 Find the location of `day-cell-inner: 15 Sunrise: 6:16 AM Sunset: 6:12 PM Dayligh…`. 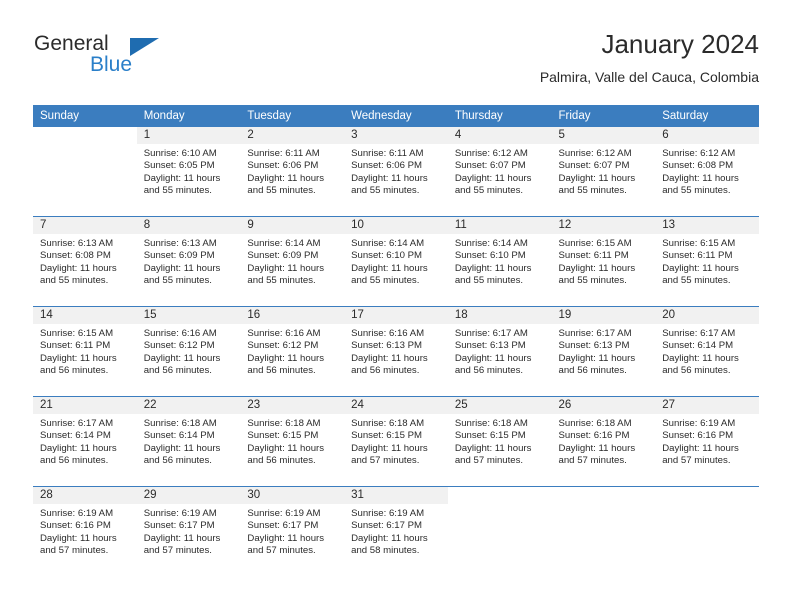

day-cell-inner: 15 Sunrise: 6:16 AM Sunset: 6:12 PM Dayligh… is located at coordinates (188, 351).